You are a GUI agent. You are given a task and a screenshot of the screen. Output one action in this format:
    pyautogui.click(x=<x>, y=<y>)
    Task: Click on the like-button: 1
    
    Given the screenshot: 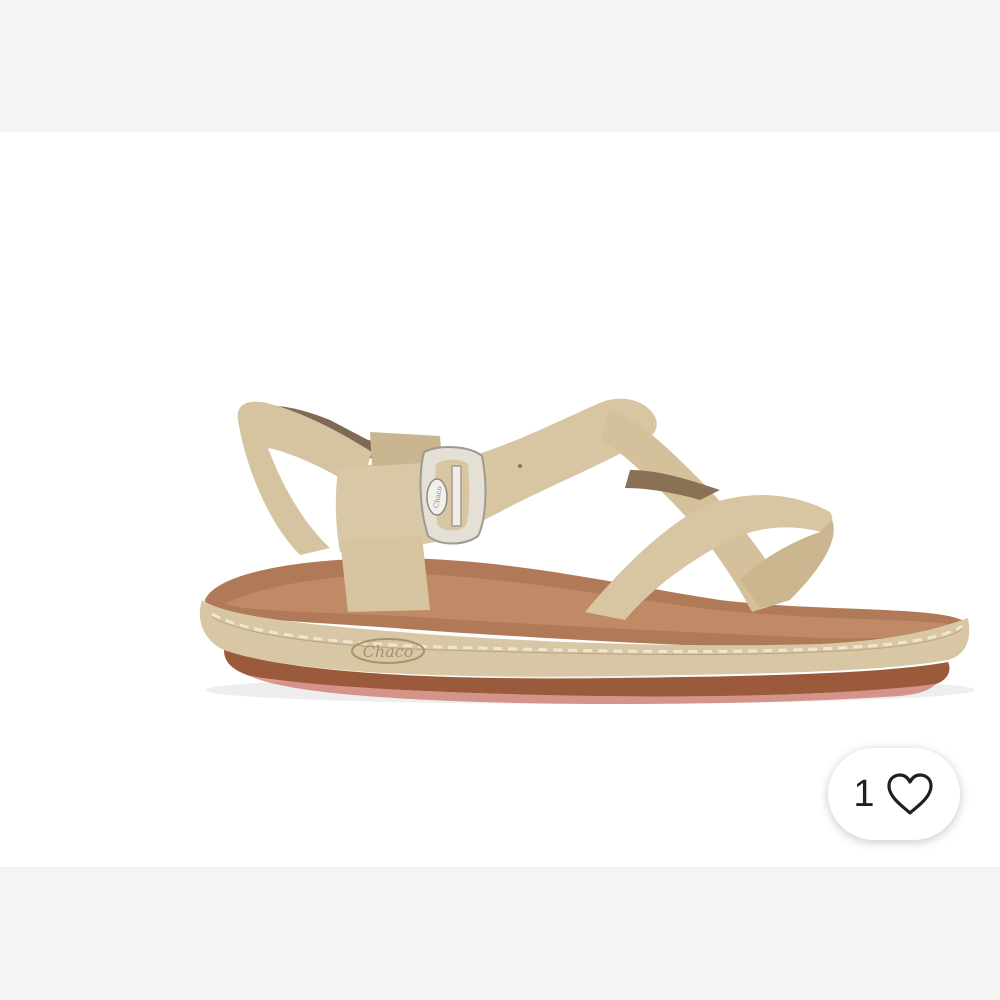 What is the action you would take?
    pyautogui.click(x=894, y=794)
    